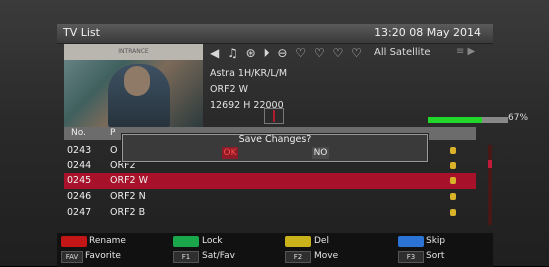 The height and width of the screenshot is (267, 549). Describe the element at coordinates (251, 53) in the screenshot. I see `film-reel-icon: ⊛` at that location.